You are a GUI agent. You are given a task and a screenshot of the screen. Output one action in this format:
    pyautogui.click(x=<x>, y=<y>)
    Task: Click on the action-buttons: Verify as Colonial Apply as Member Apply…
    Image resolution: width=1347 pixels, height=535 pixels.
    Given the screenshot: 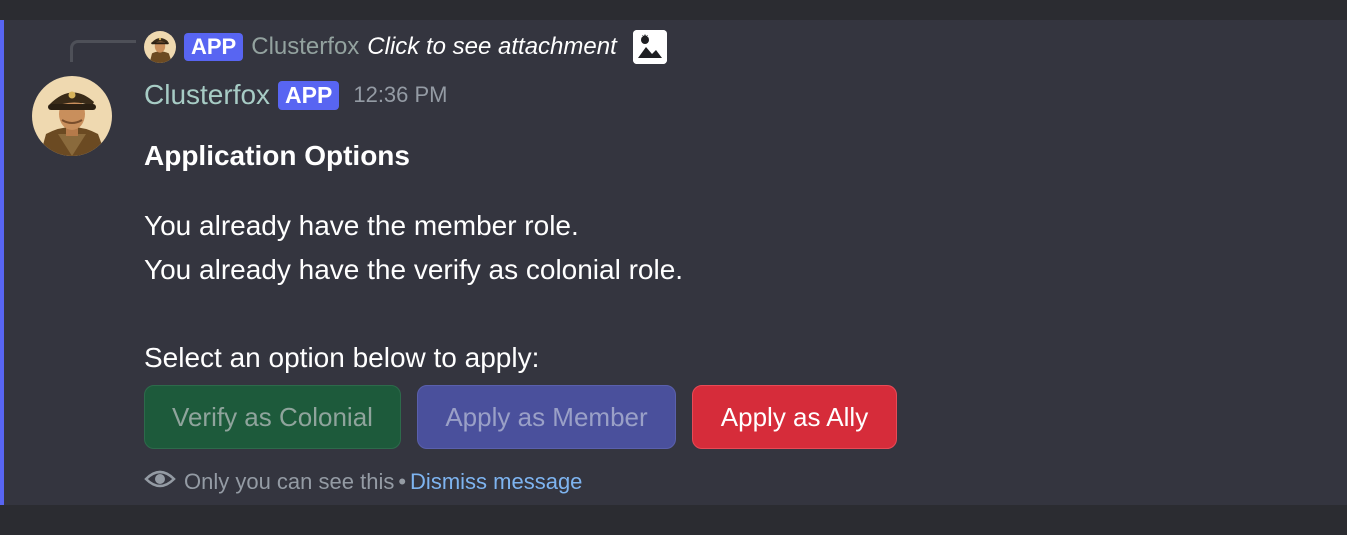 What is the action you would take?
    pyautogui.click(x=520, y=417)
    